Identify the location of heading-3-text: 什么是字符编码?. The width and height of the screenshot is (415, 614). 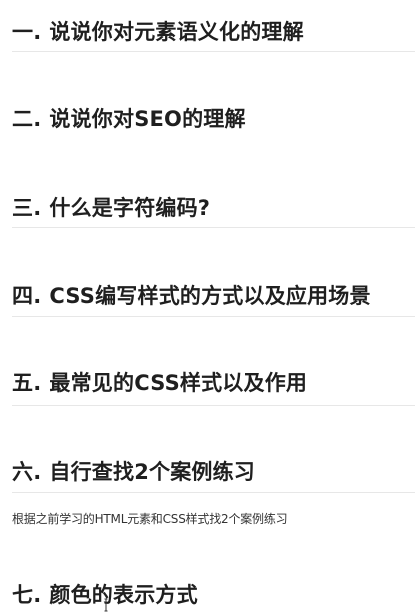
(130, 208).